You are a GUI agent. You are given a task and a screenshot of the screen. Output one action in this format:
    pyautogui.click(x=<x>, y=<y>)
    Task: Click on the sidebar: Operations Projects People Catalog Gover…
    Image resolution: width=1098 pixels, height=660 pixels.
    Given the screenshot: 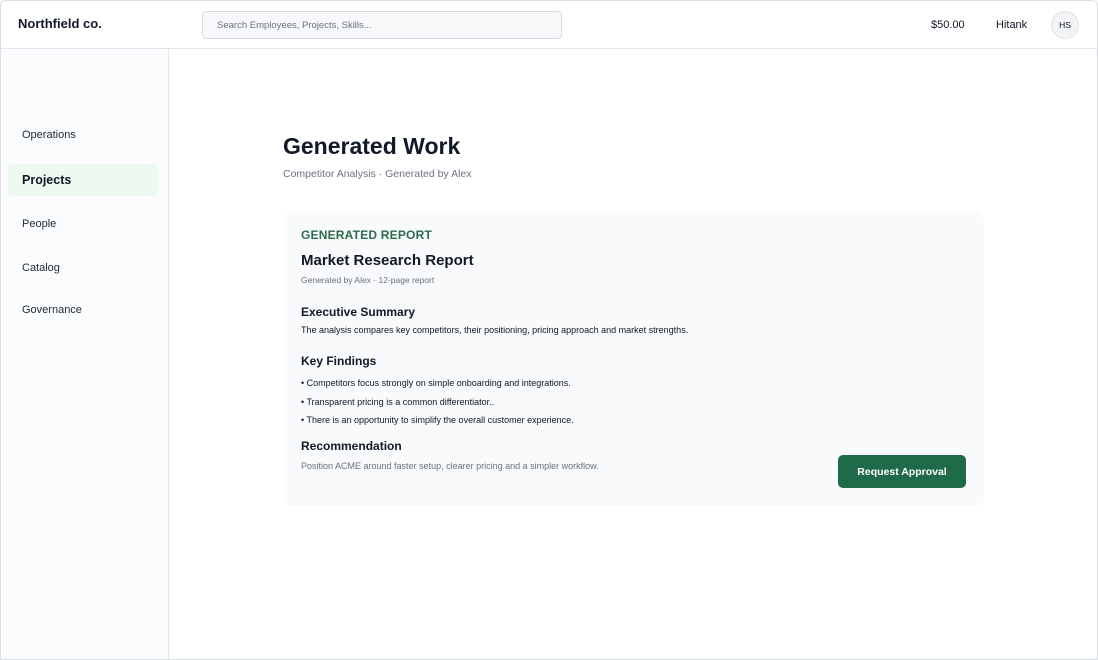 What is the action you would take?
    pyautogui.click(x=85, y=354)
    